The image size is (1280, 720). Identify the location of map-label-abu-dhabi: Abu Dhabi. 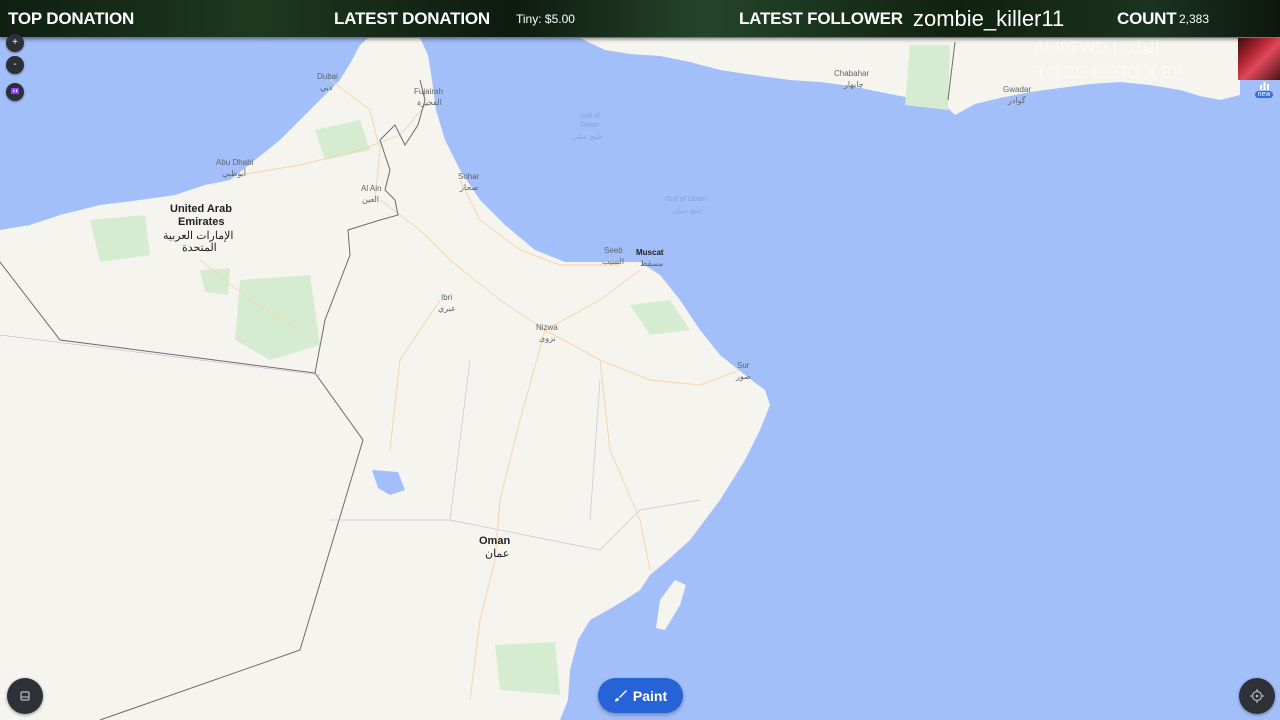
(235, 162).